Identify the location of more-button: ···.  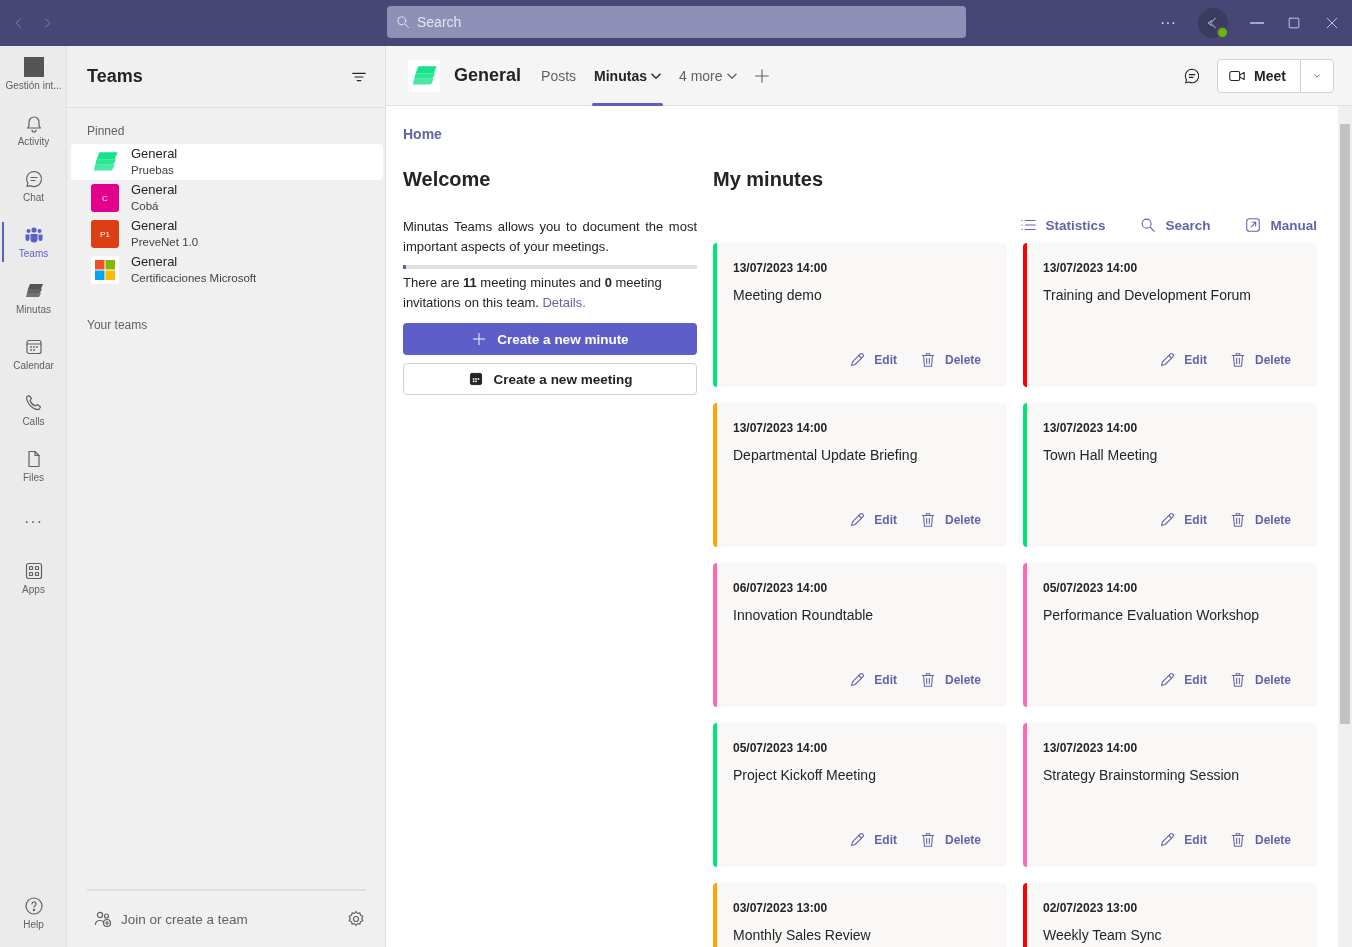
(1168, 23).